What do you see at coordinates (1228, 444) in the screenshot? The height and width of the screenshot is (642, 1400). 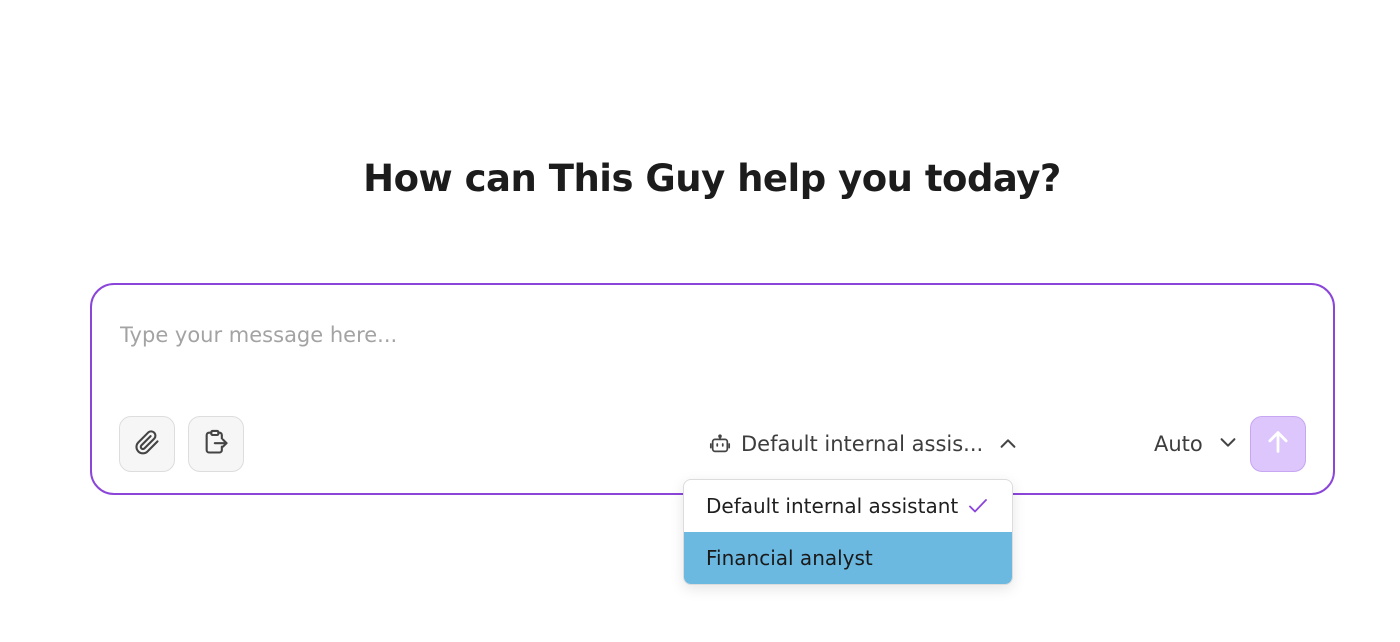 I see `chevron-down-icon` at bounding box center [1228, 444].